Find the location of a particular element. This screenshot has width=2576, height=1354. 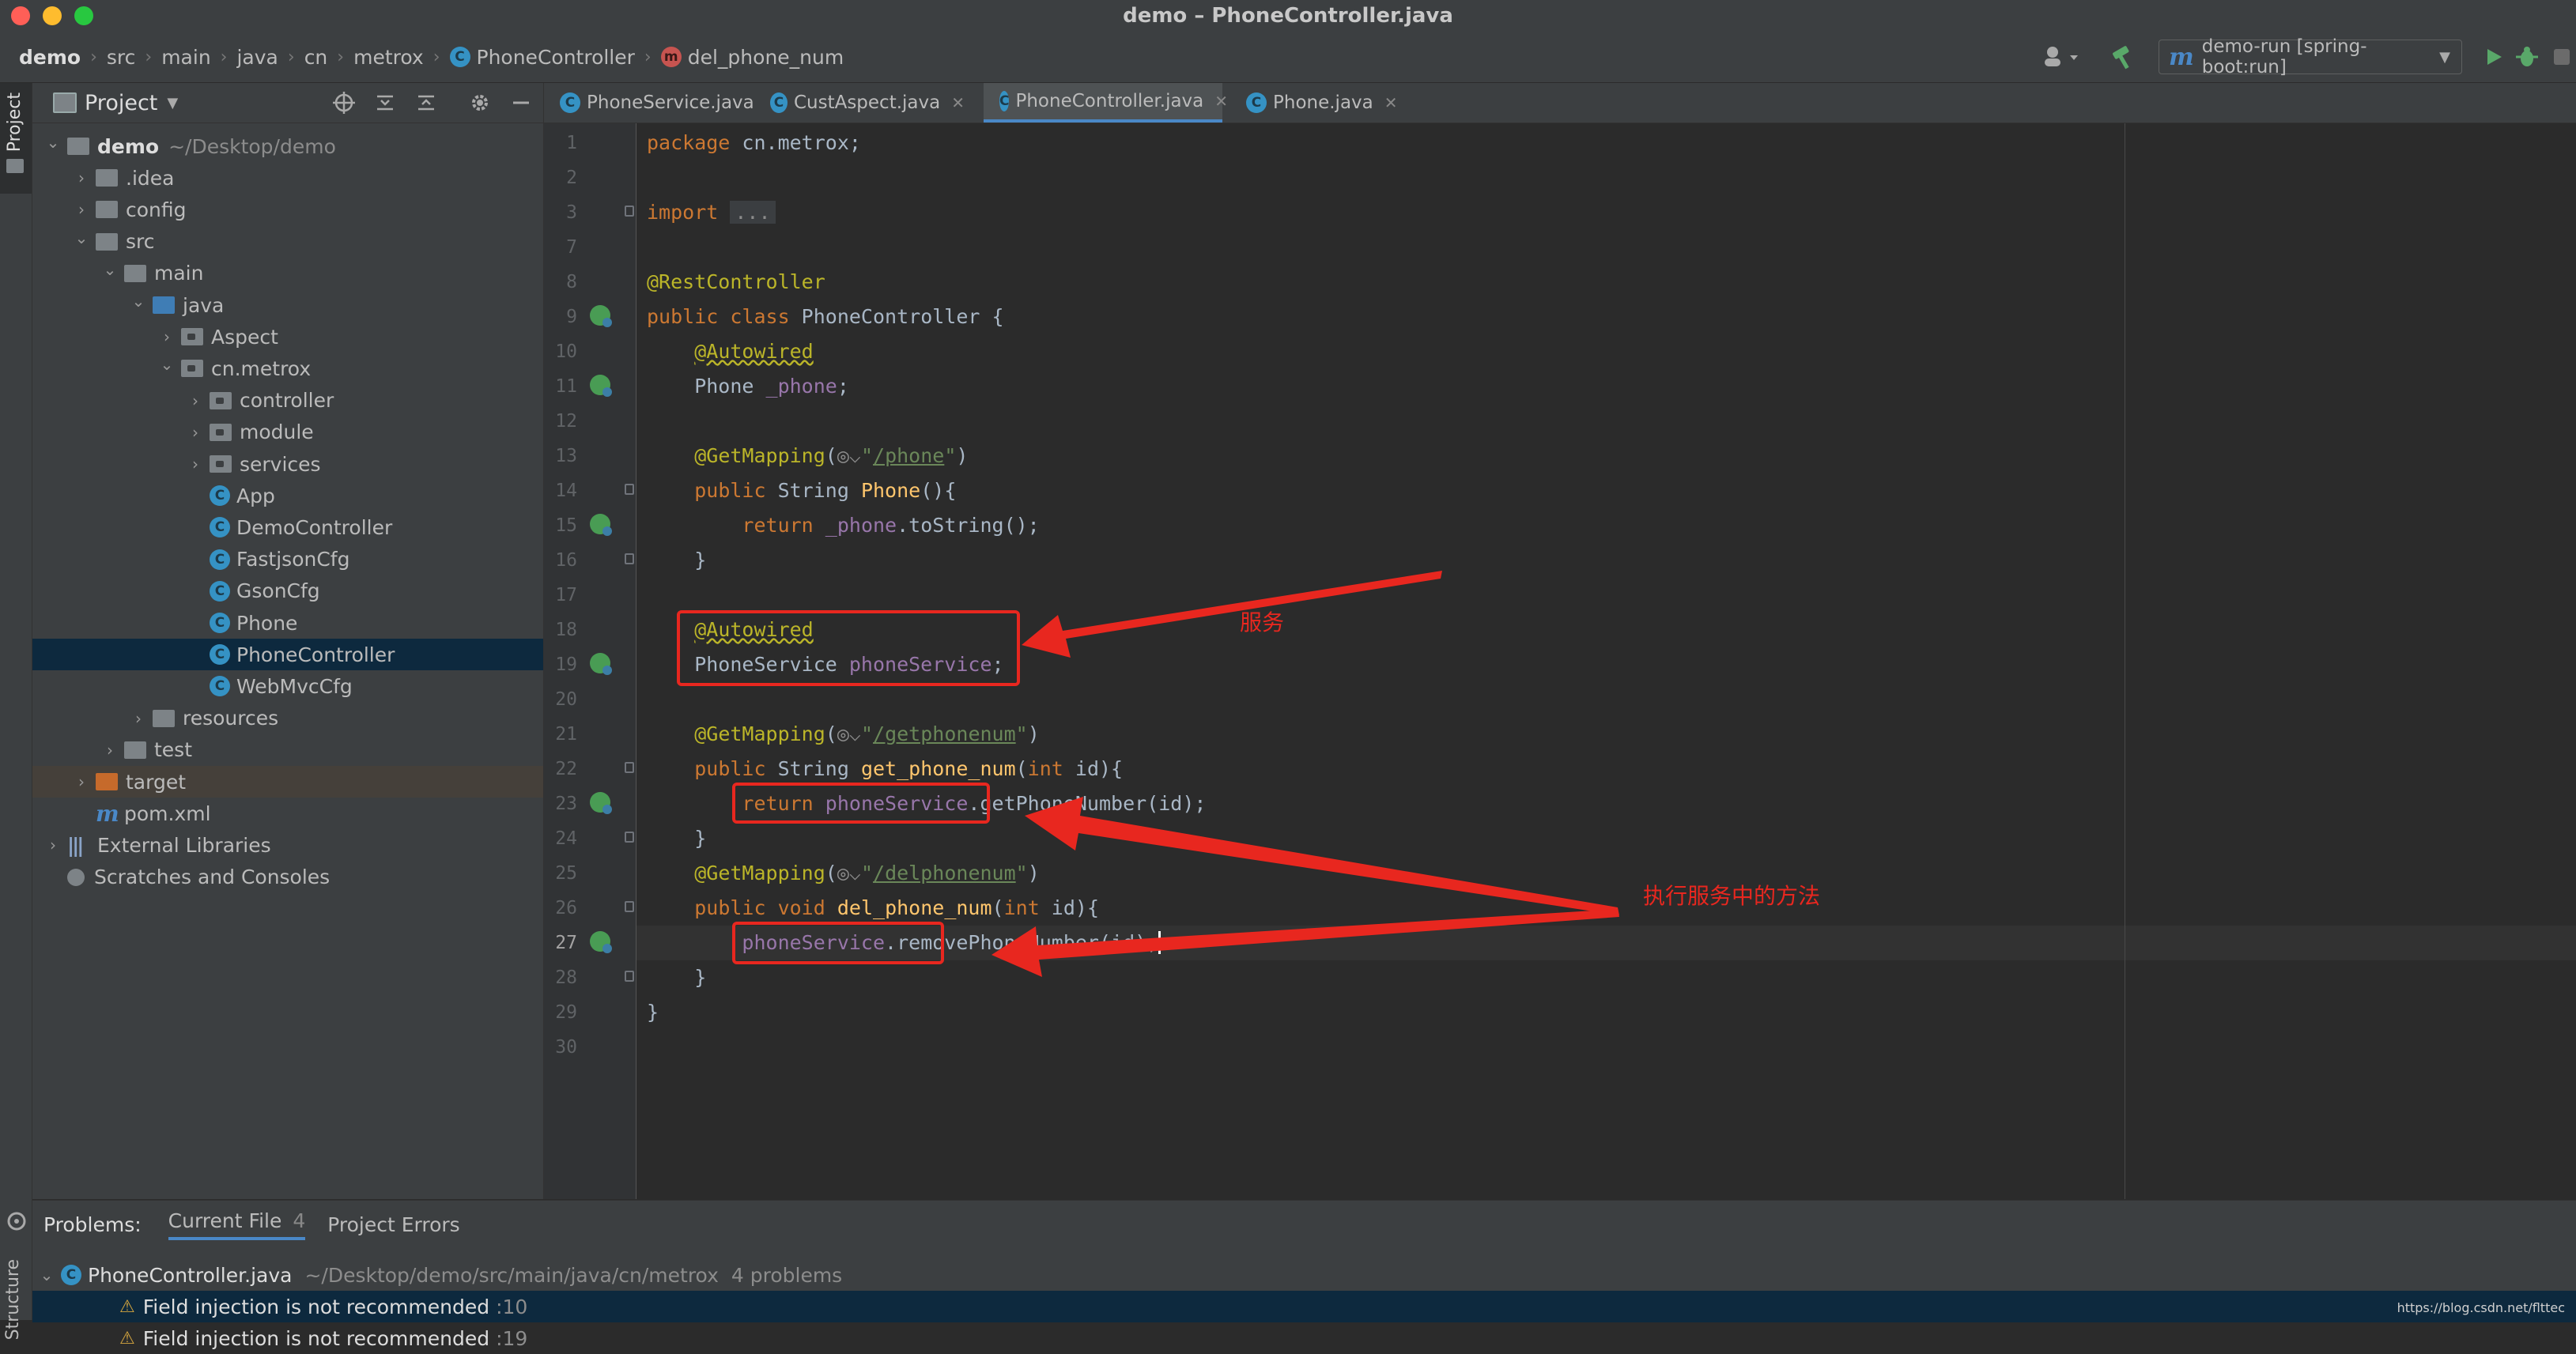

tree-item: C WebMvcCfg is located at coordinates (287, 686).